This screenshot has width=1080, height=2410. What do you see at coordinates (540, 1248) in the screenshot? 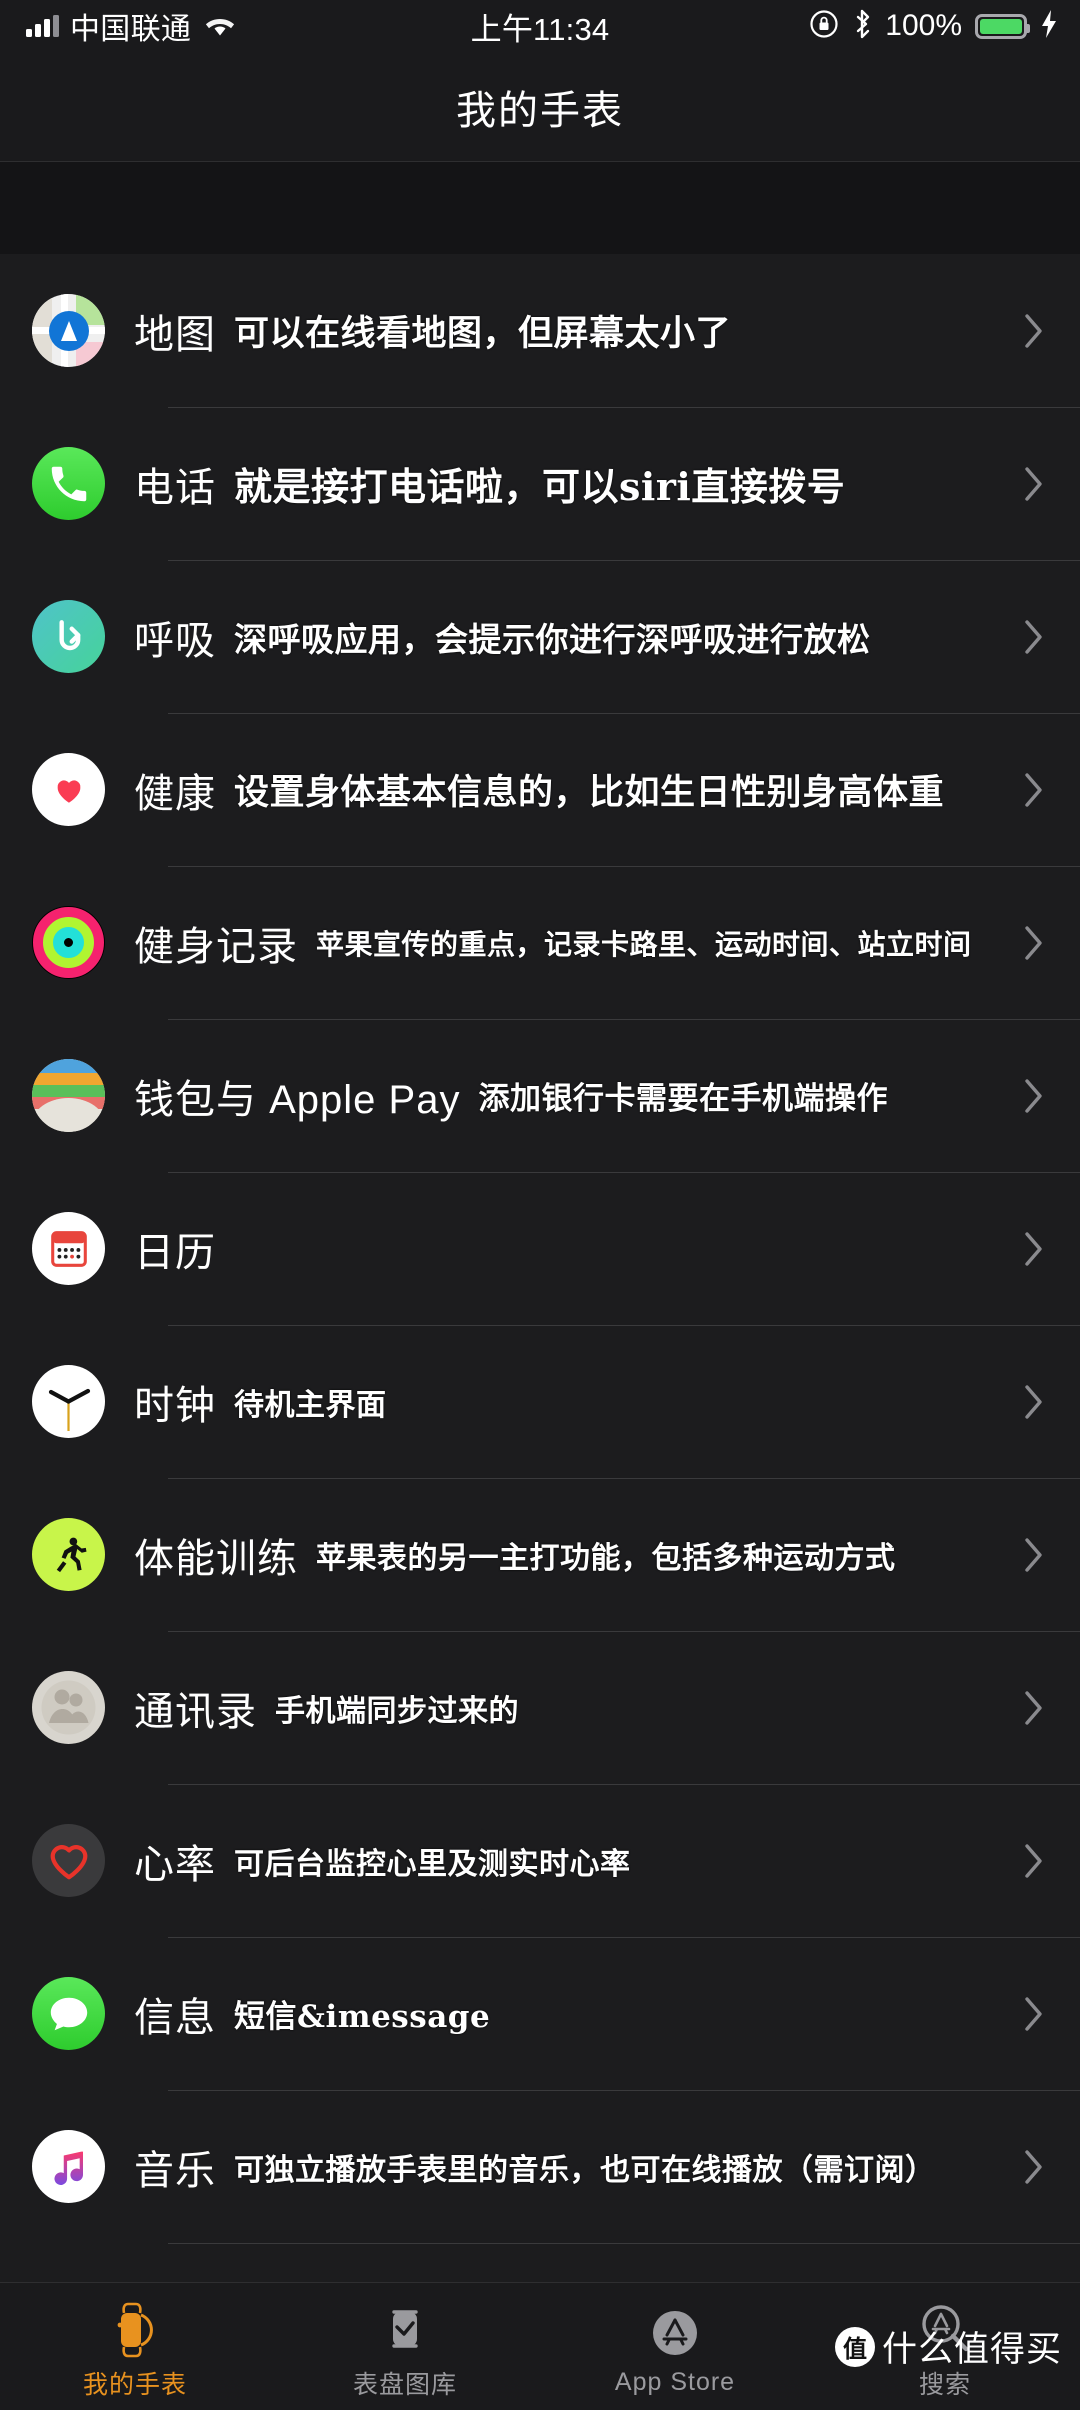
I see `list-item: 日历` at bounding box center [540, 1248].